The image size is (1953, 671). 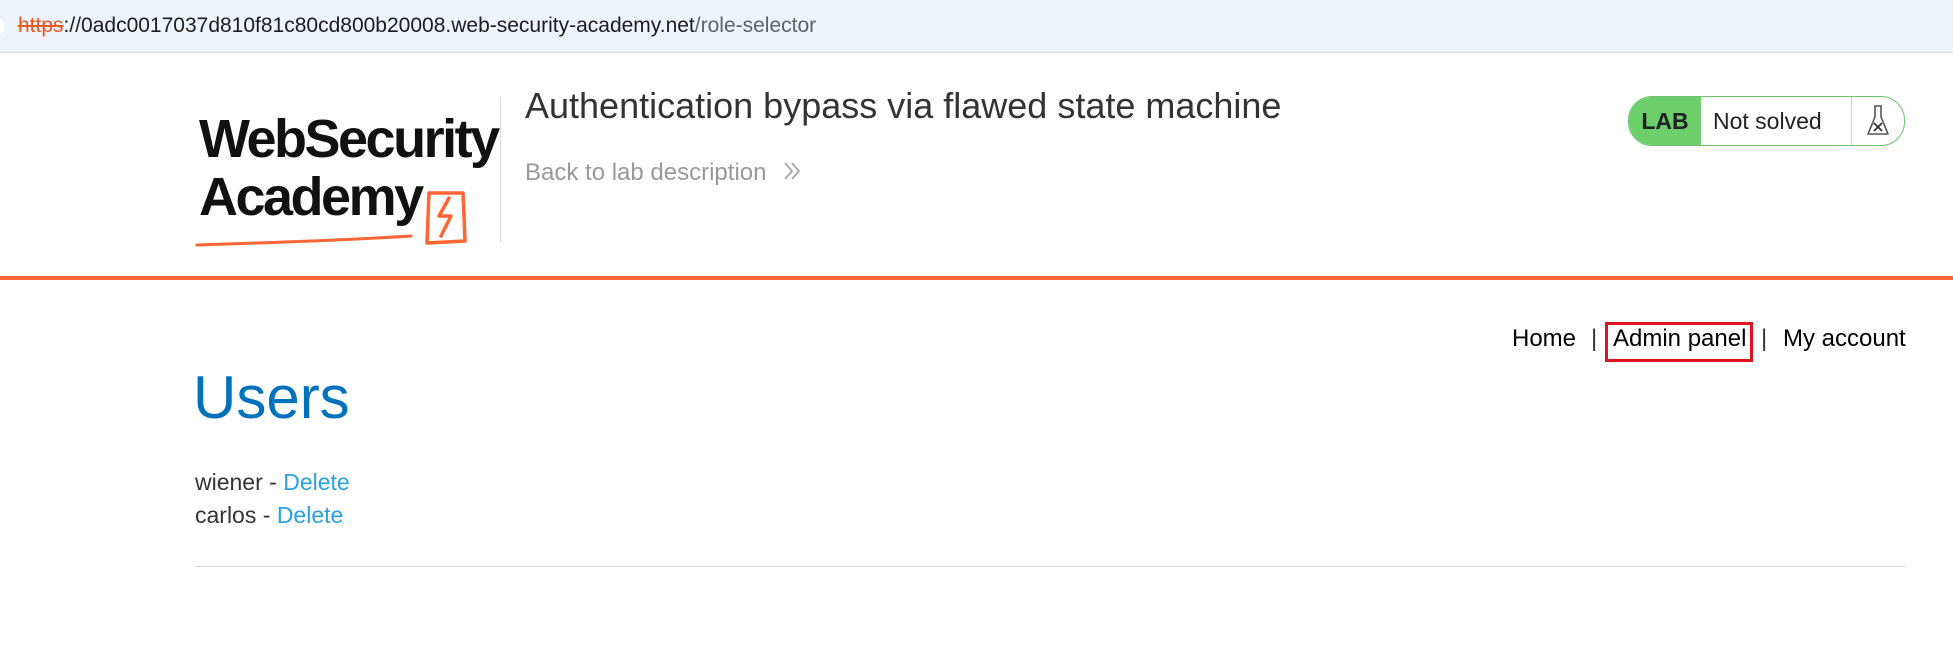 I want to click on user-row: carlos - Delete, so click(x=269, y=515).